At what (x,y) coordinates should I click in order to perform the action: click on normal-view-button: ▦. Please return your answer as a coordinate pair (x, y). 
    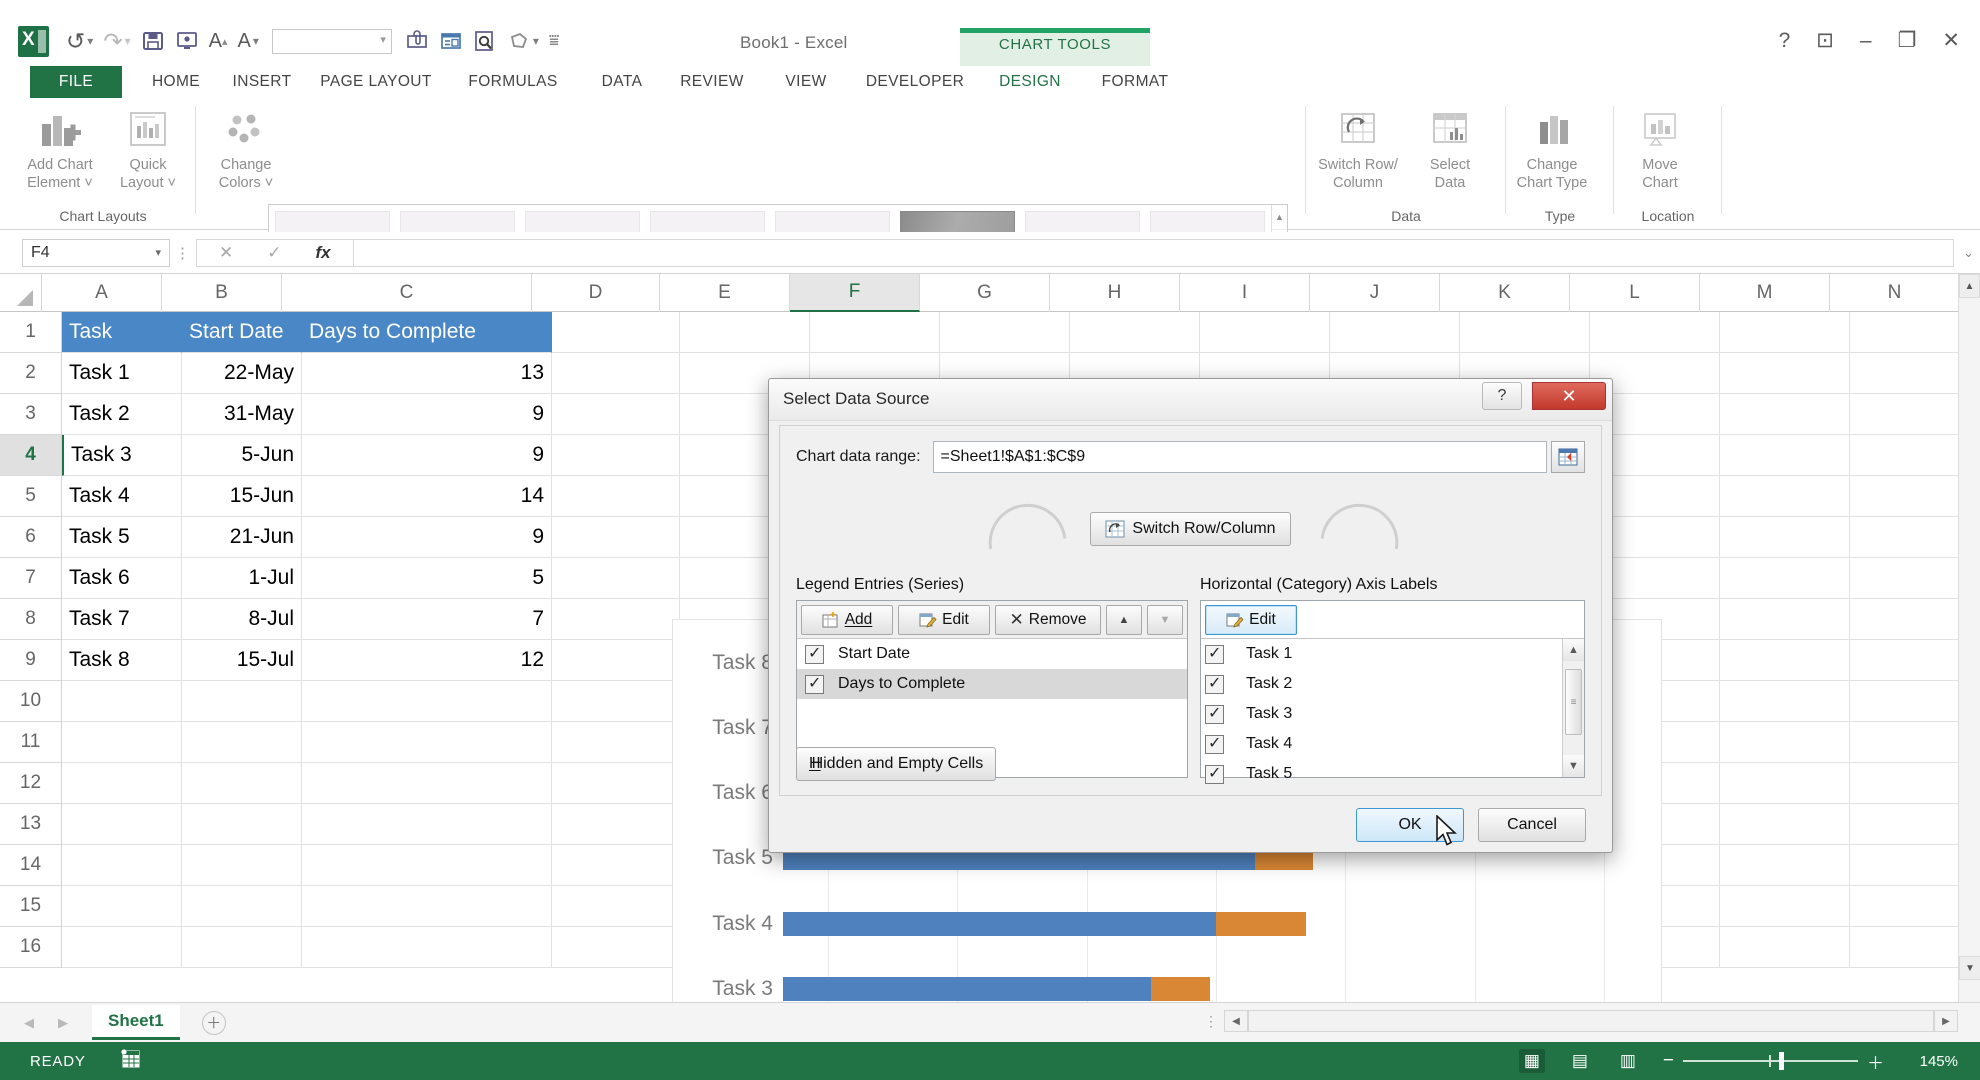
    Looking at the image, I should click on (1531, 1061).